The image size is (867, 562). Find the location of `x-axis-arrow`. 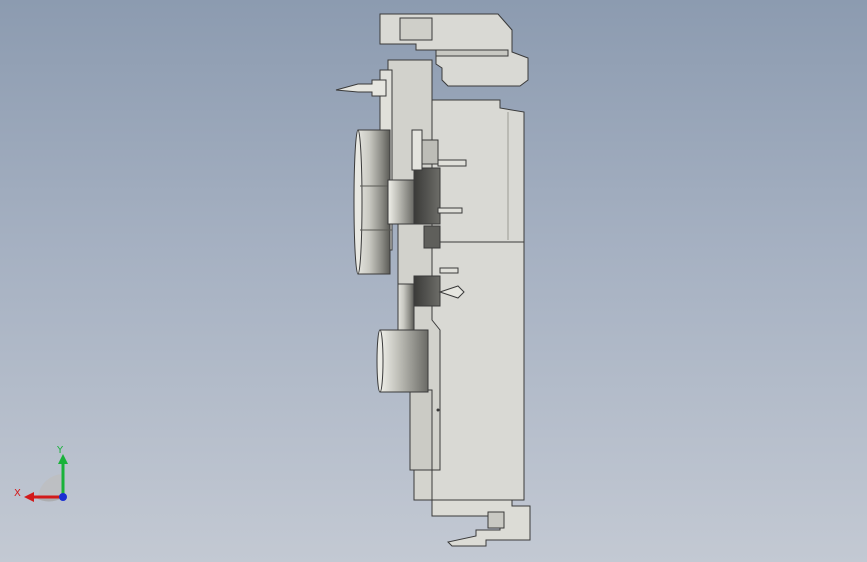

x-axis-arrow is located at coordinates (29, 497).